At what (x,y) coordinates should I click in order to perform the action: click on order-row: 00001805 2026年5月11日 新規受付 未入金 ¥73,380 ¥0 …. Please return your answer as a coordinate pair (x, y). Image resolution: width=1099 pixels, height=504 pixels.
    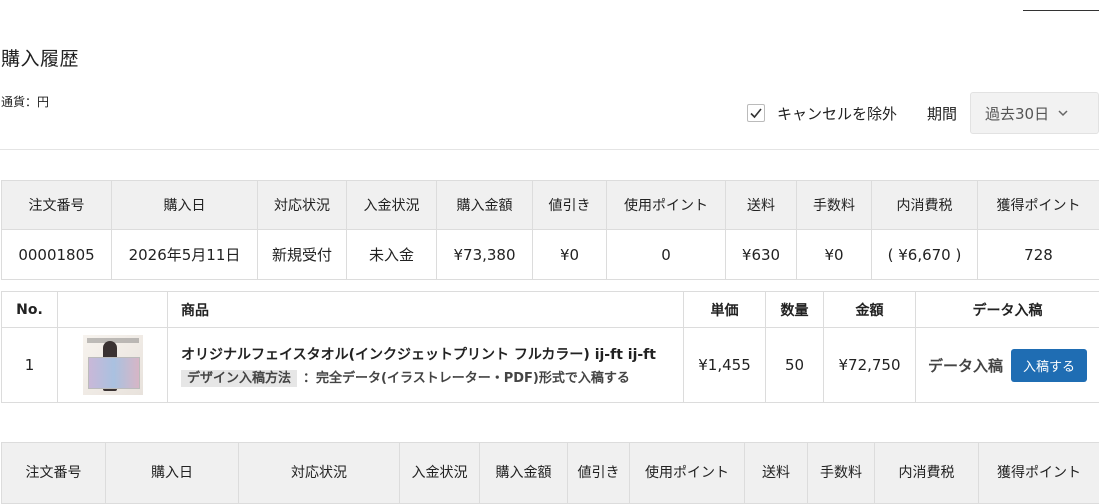
    Looking at the image, I should click on (550, 255).